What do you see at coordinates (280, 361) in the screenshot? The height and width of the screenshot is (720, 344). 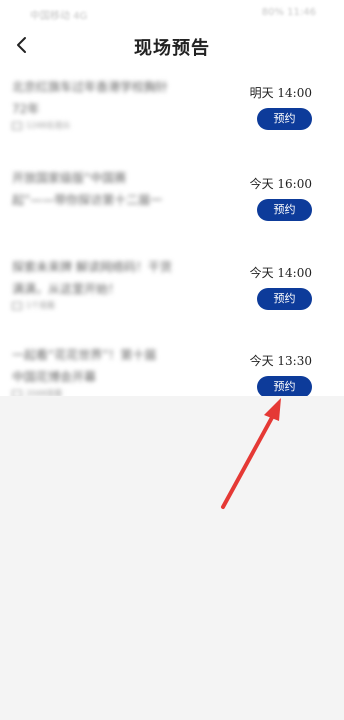 I see `event-time: 今天 13:30` at bounding box center [280, 361].